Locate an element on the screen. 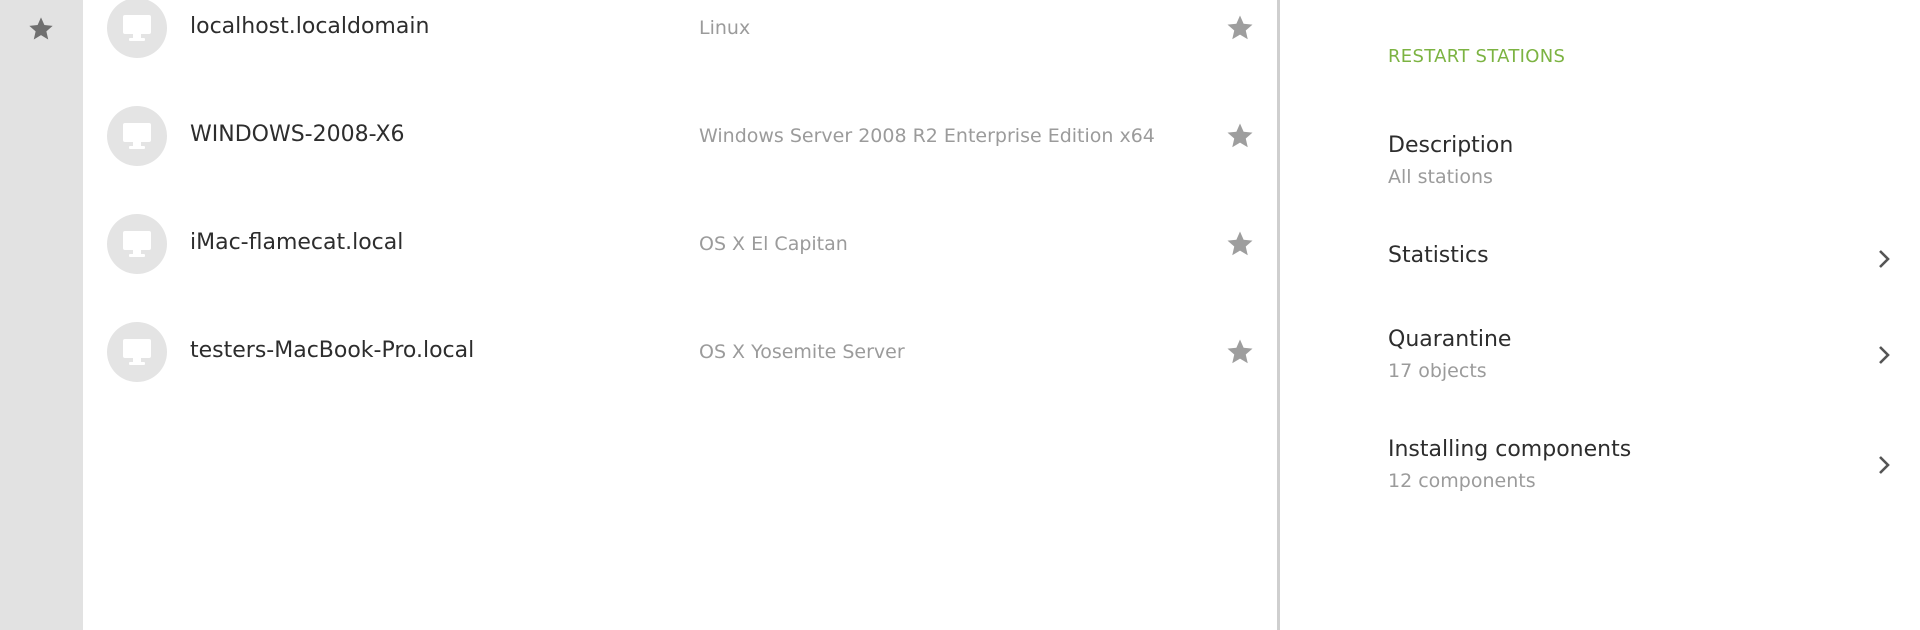 This screenshot has height=630, width=1920. description-title: Description is located at coordinates (1451, 145).